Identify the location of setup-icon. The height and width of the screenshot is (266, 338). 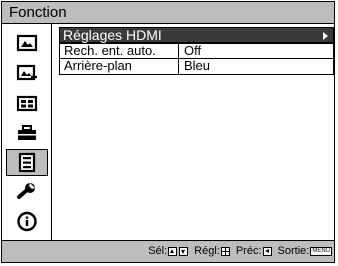
(27, 132).